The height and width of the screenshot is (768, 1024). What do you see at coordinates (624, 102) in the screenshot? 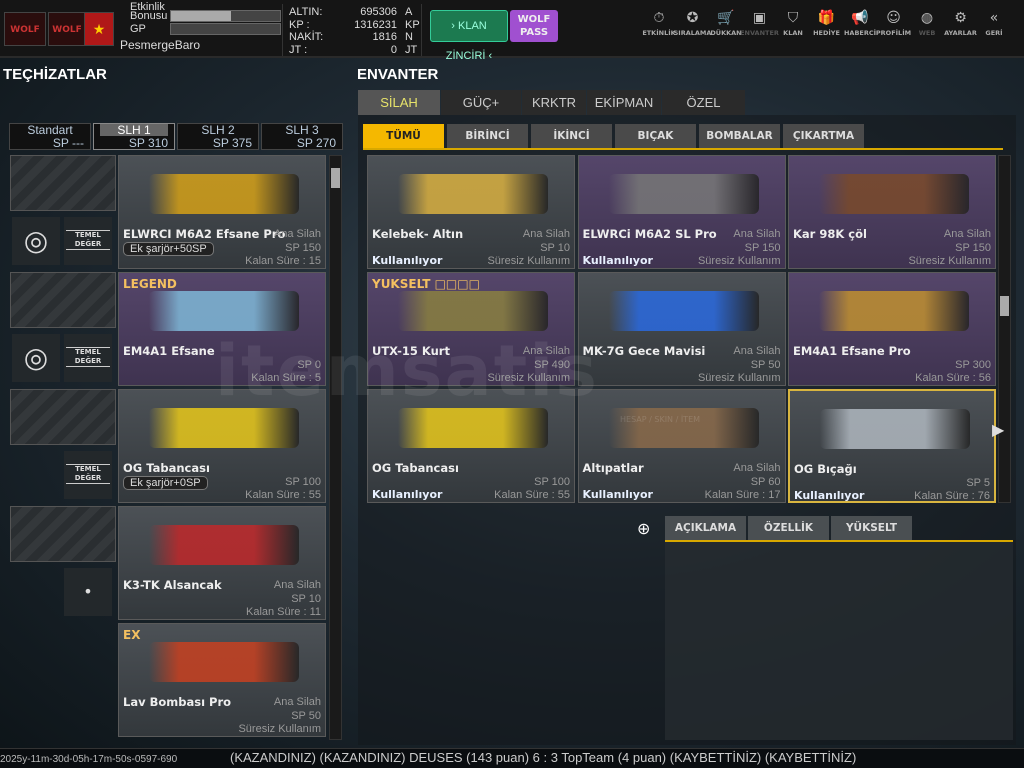
I see `tab-3: EKİPMAN` at bounding box center [624, 102].